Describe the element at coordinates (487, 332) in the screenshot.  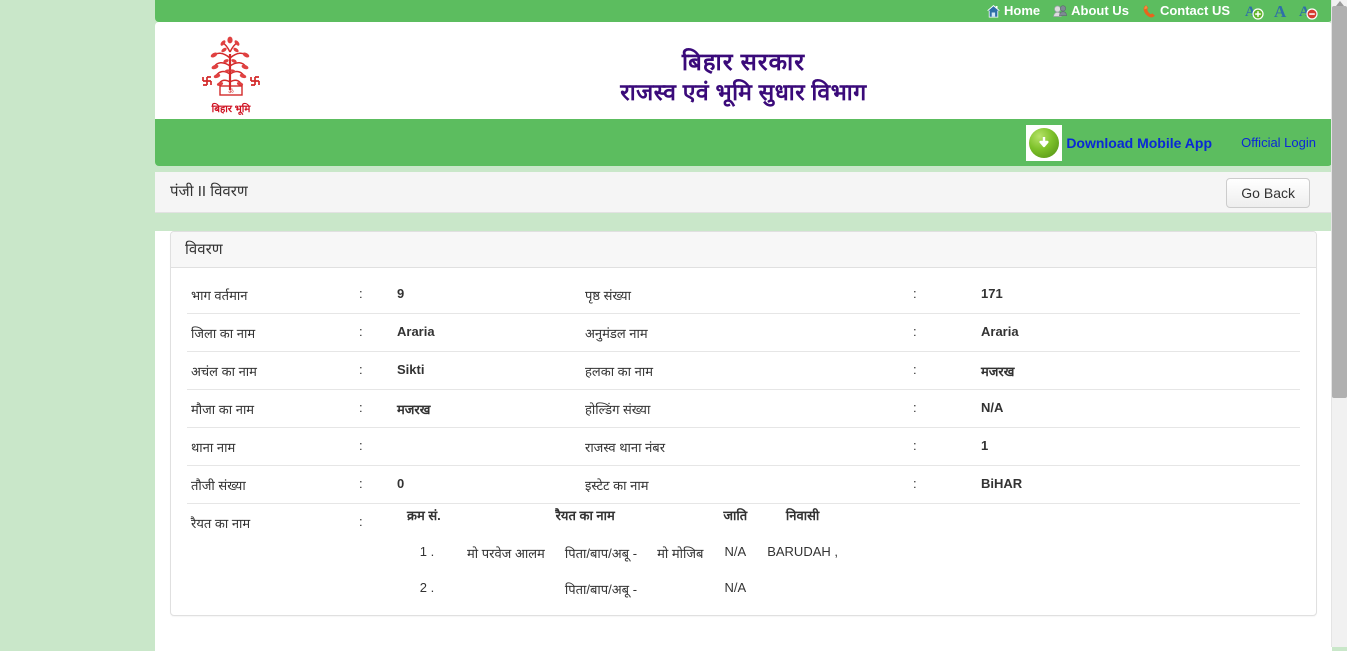
I see `row-value: Araria` at that location.